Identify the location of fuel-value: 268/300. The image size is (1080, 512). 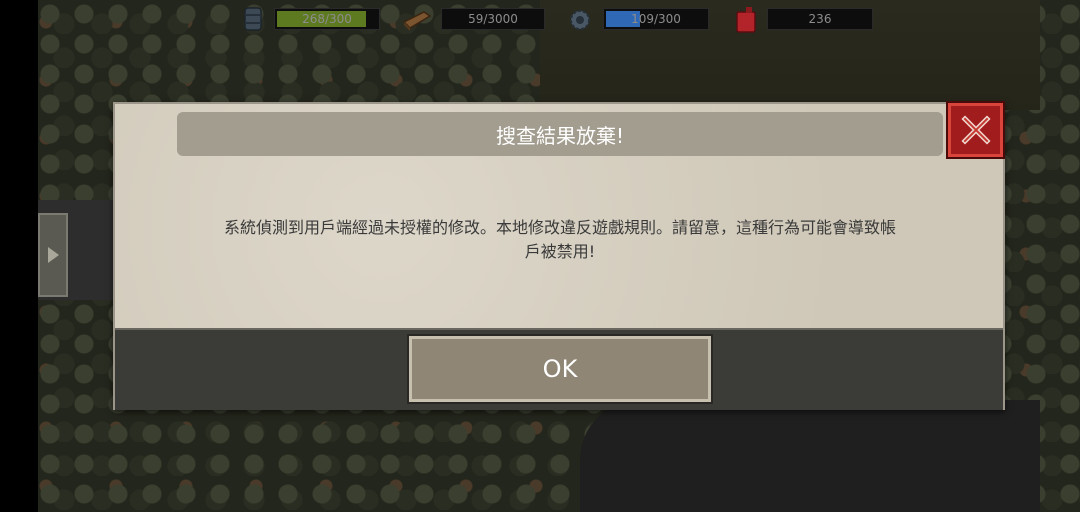
(327, 19).